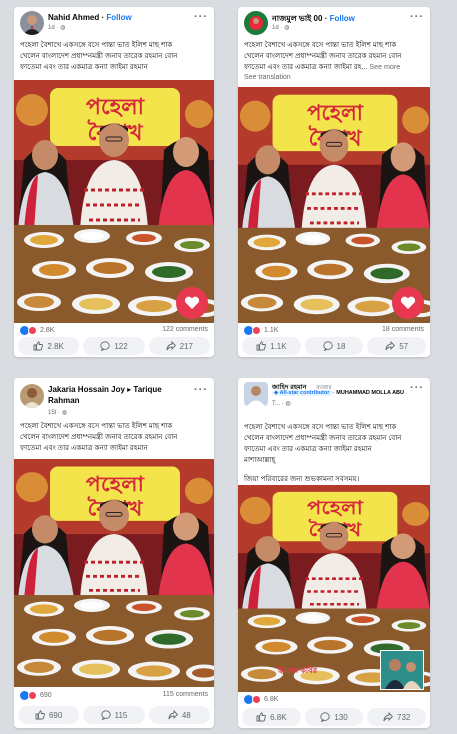 The width and height of the screenshot is (457, 734). What do you see at coordinates (402, 670) in the screenshot?
I see `inset-photo` at bounding box center [402, 670].